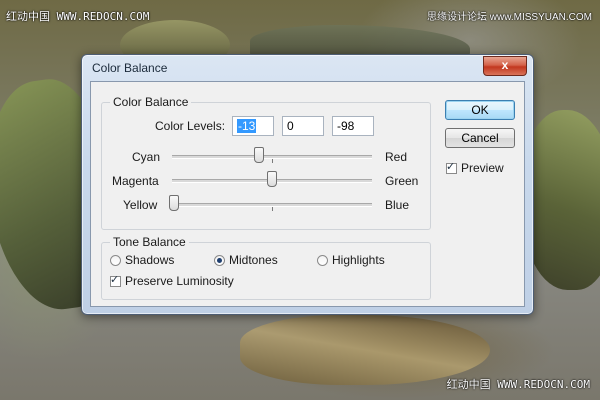  Describe the element at coordinates (149, 242) in the screenshot. I see `tone-balance-group-label: Tone Balance` at that location.